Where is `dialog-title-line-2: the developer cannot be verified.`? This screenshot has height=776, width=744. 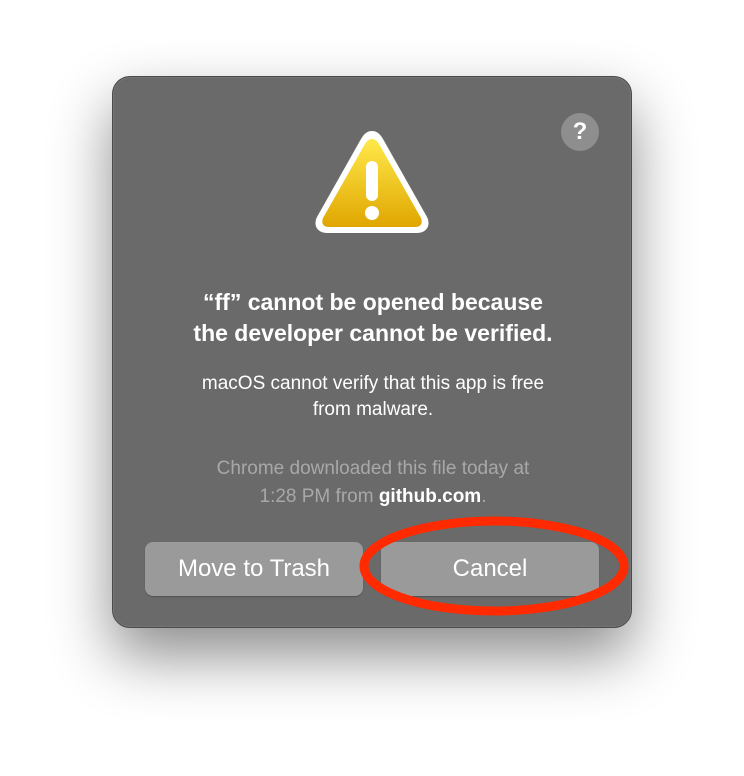
dialog-title-line-2: the developer cannot be verified. is located at coordinates (373, 333).